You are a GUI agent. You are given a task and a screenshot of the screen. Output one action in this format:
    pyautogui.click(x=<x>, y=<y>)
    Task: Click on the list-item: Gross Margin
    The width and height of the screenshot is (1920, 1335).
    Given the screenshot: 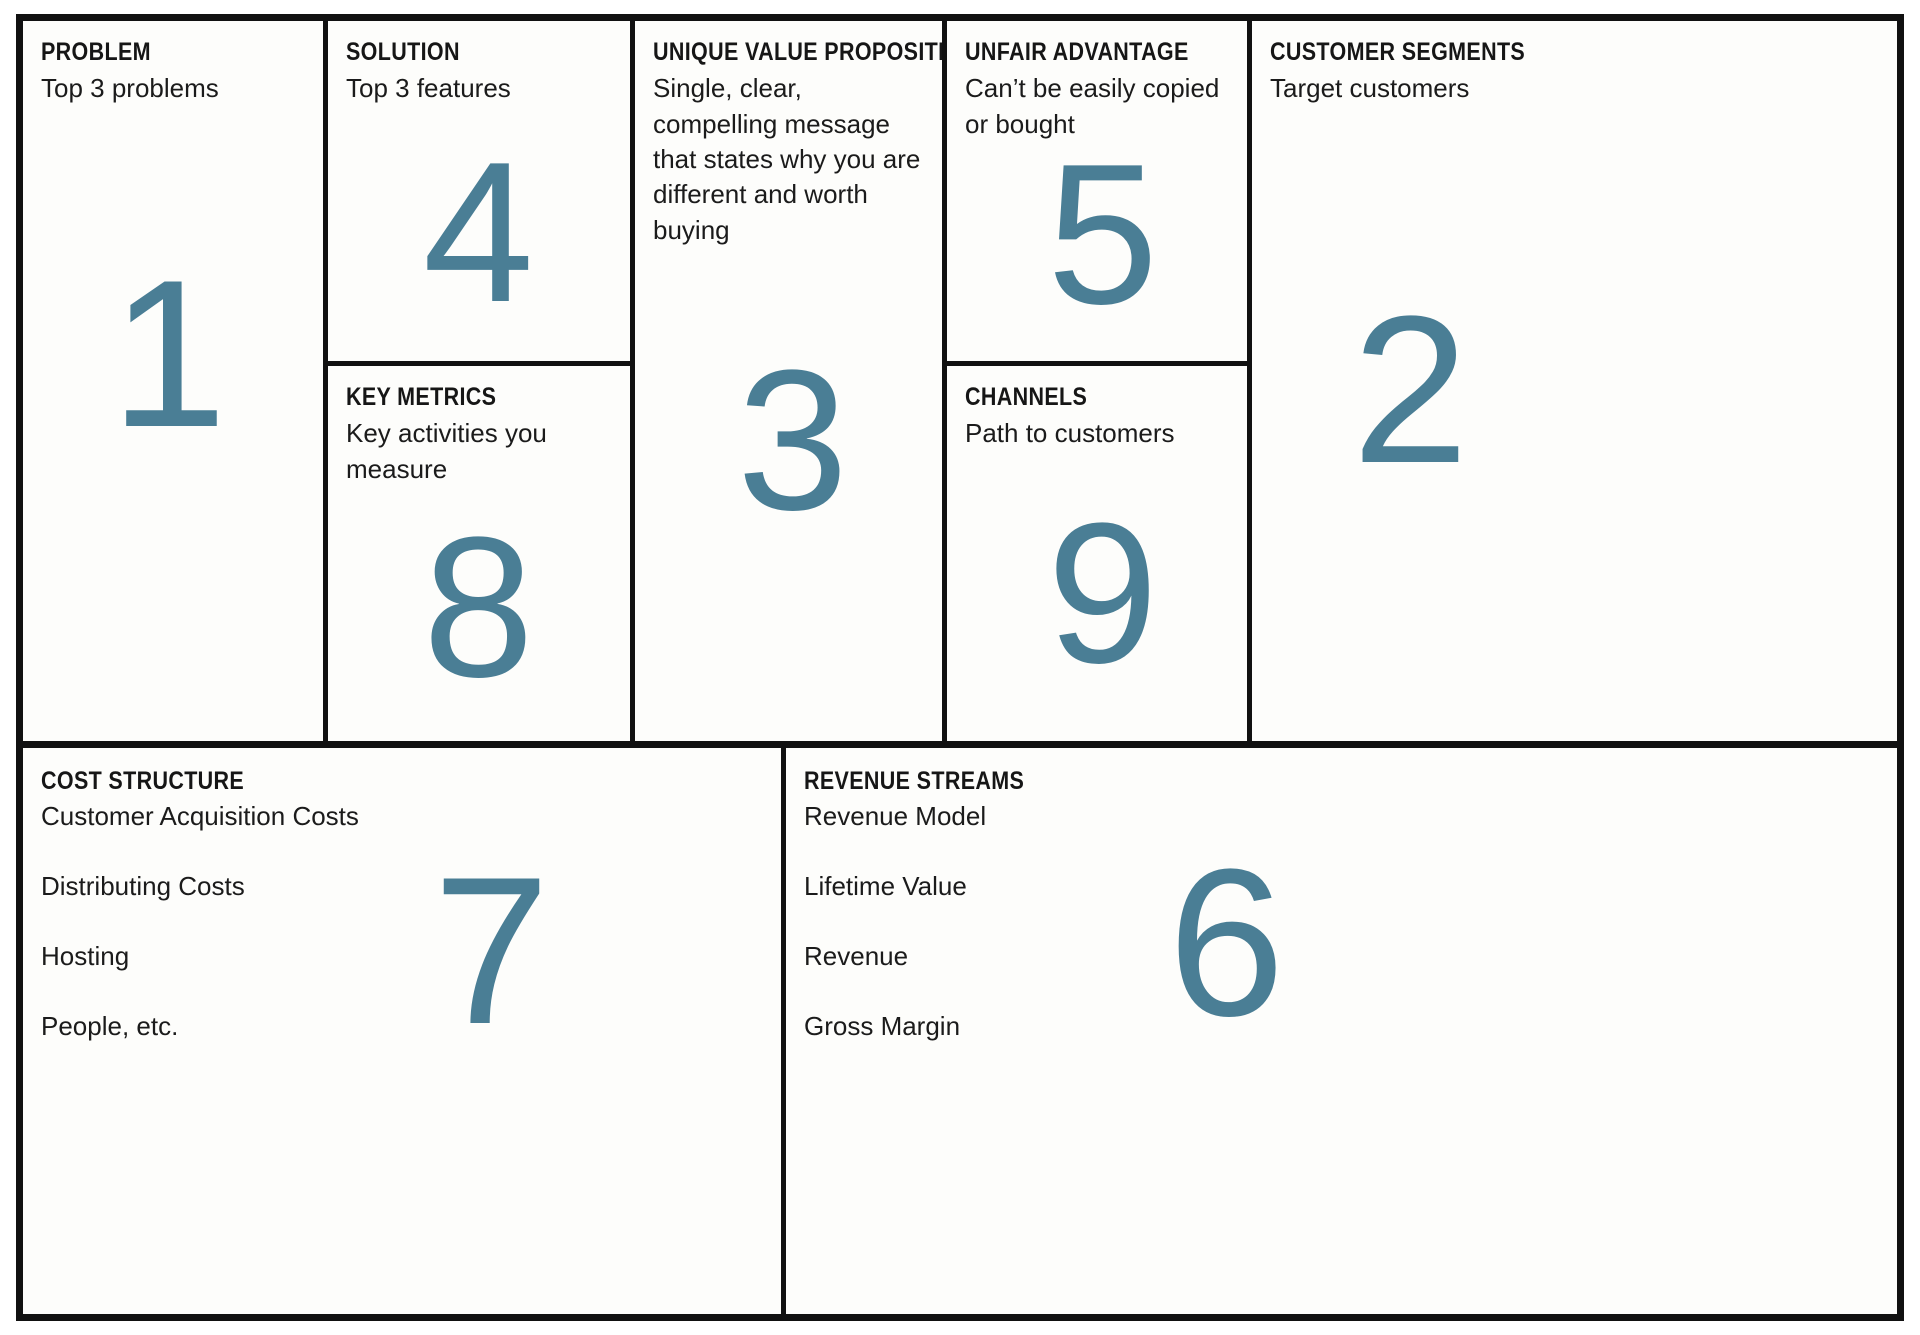 What is the action you would take?
    pyautogui.click(x=882, y=1025)
    